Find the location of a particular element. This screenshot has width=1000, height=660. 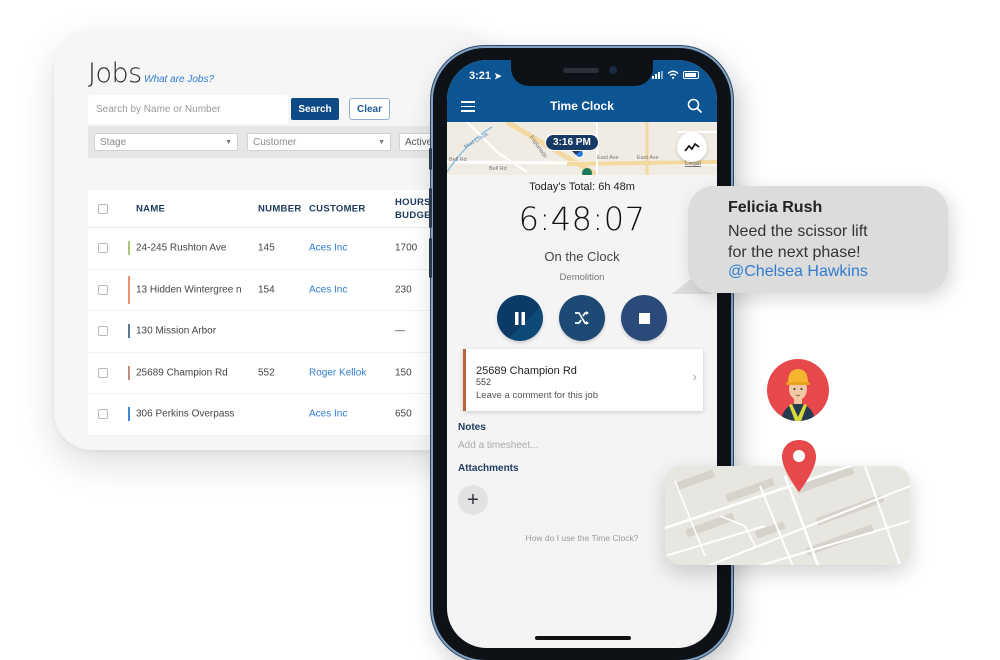

job-name: 130 Mission Arbor is located at coordinates (176, 331).